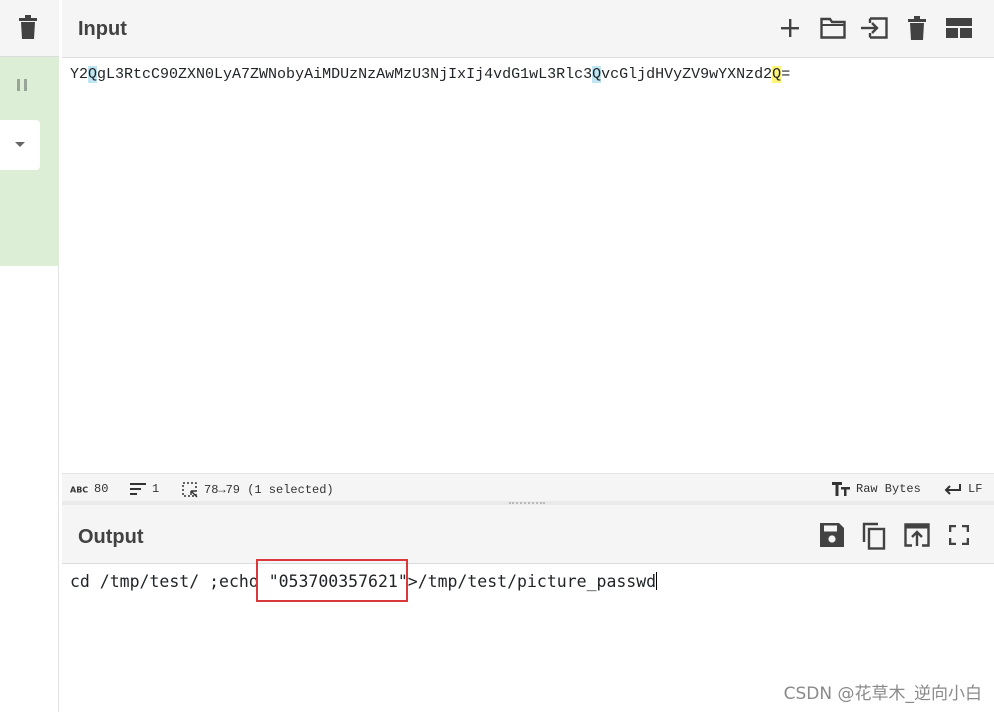  I want to click on input-text-segment: vcGljdHVyZV9wYXNzd2, so click(687, 74).